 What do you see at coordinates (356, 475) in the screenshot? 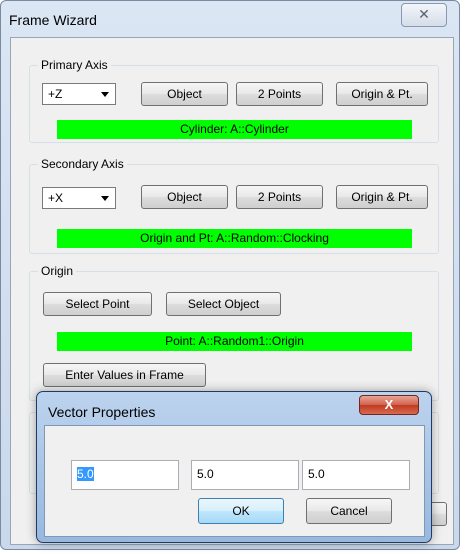
I see `vector-z-field: 5.0` at bounding box center [356, 475].